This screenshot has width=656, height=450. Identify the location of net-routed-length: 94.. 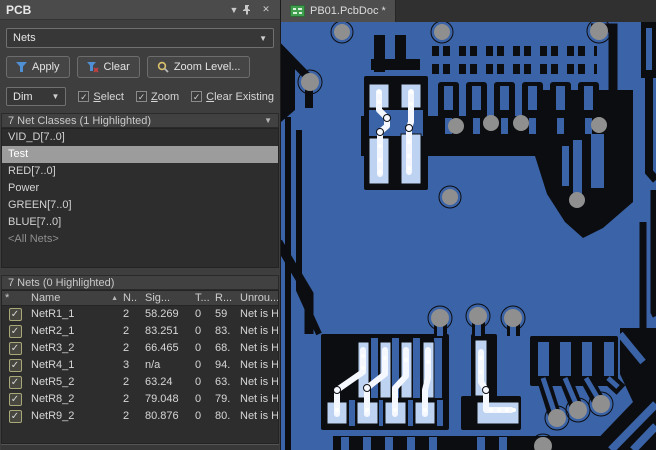
(223, 365).